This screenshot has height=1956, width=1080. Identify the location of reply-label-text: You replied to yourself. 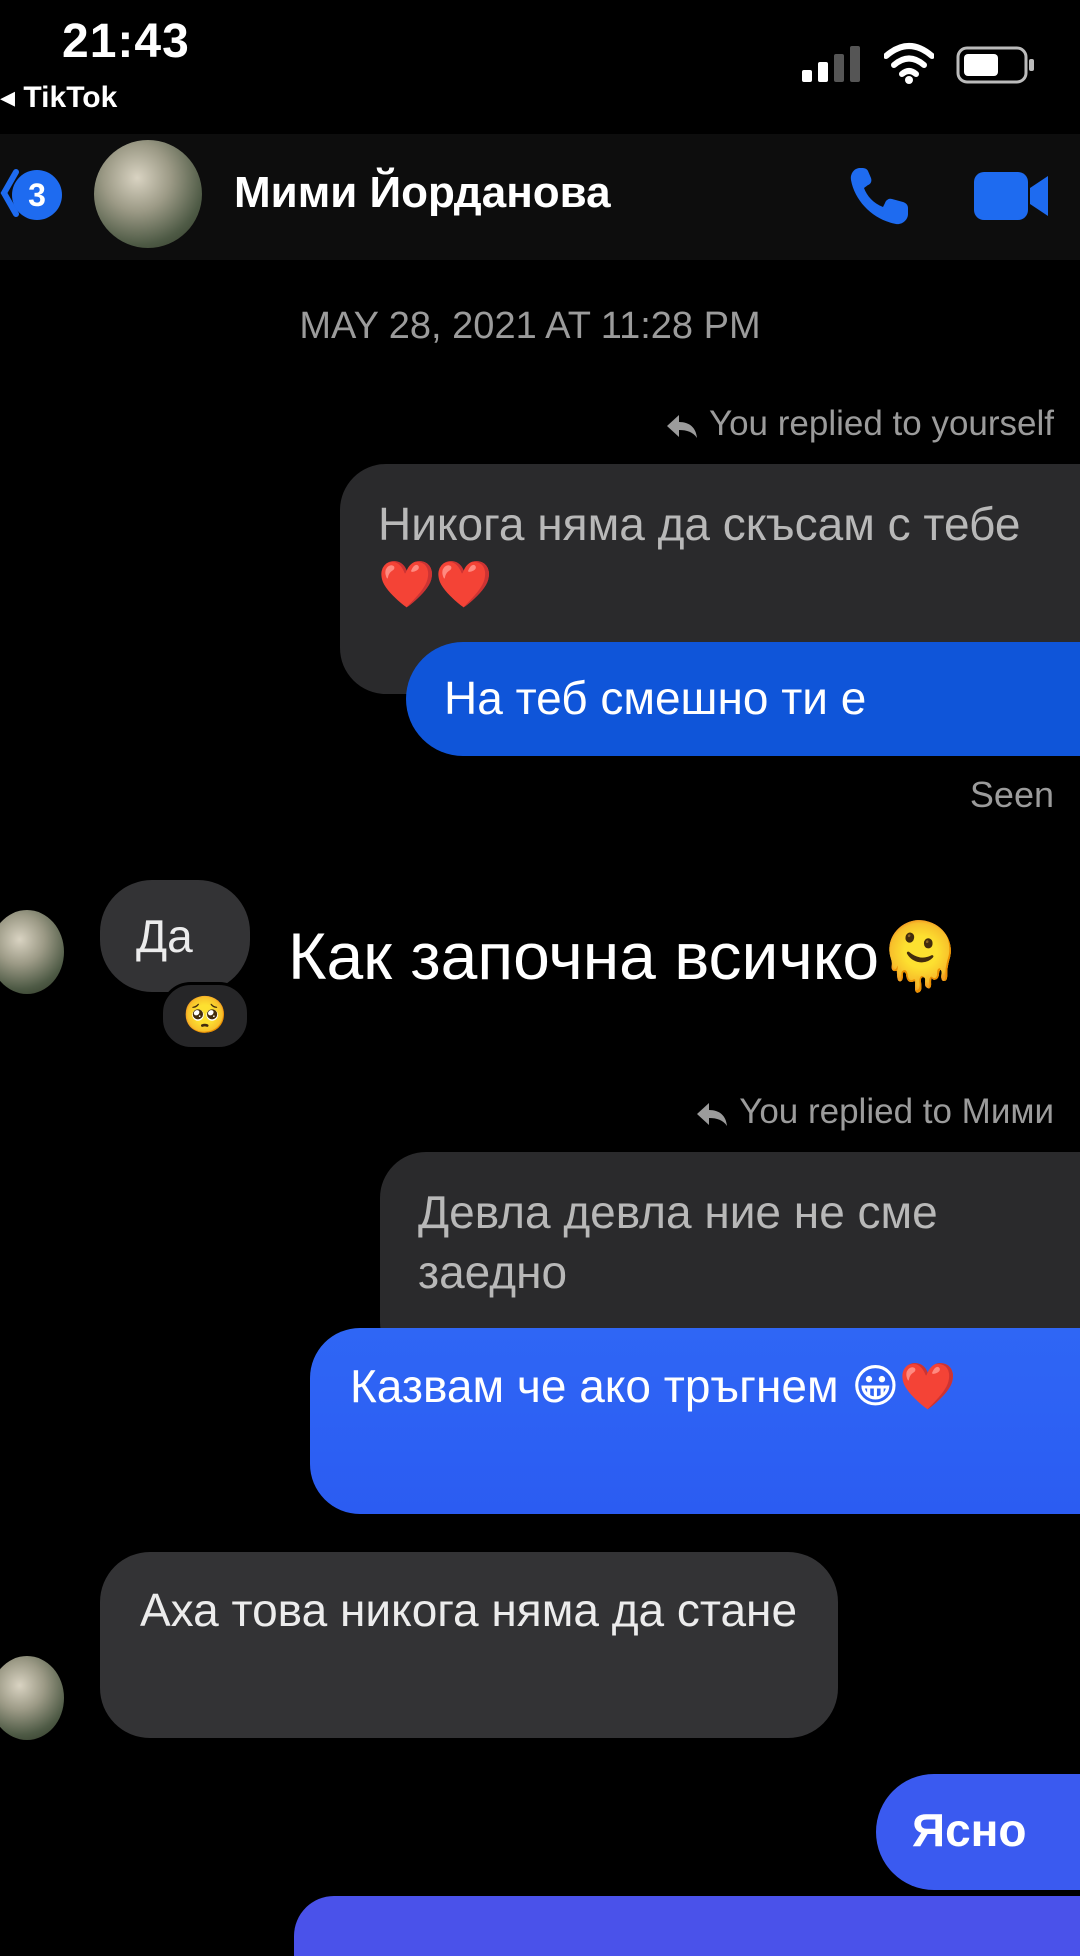
(881, 423).